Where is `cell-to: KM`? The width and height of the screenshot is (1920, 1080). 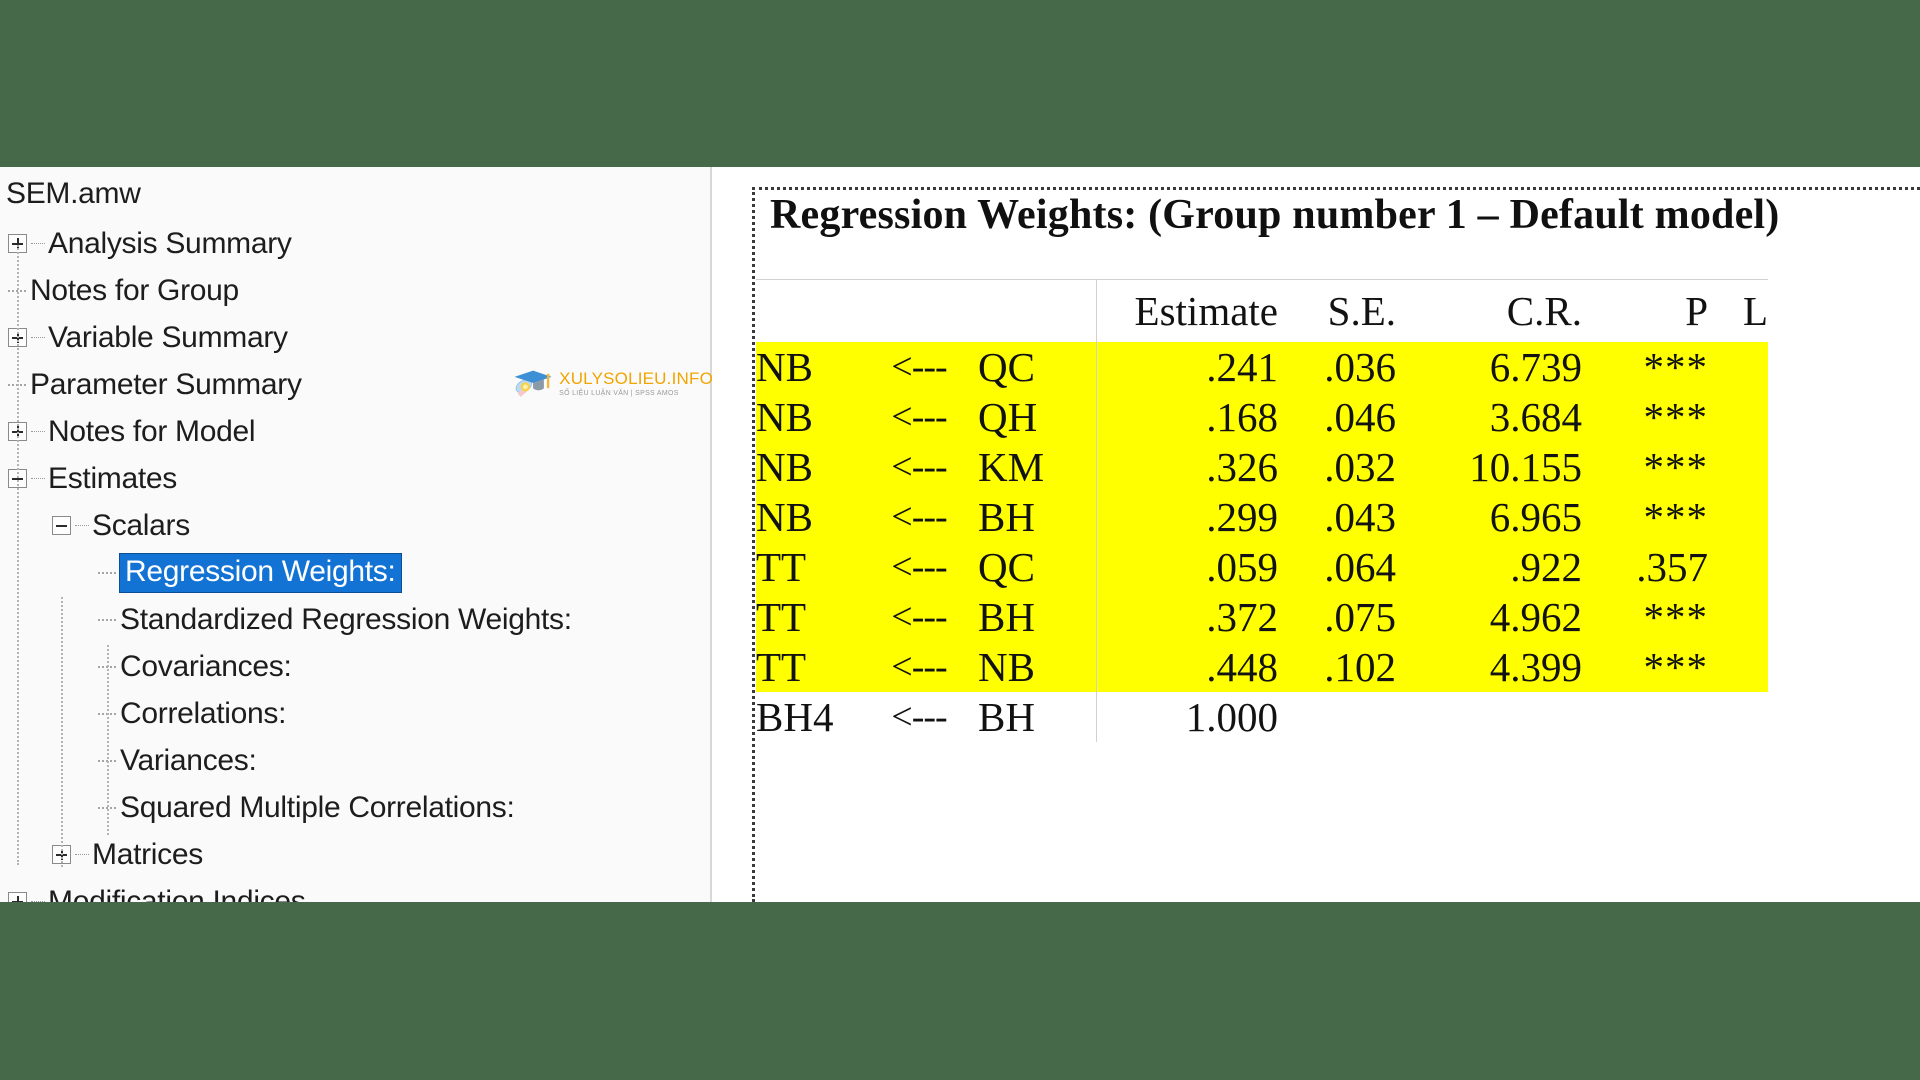 cell-to: KM is located at coordinates (1037, 466).